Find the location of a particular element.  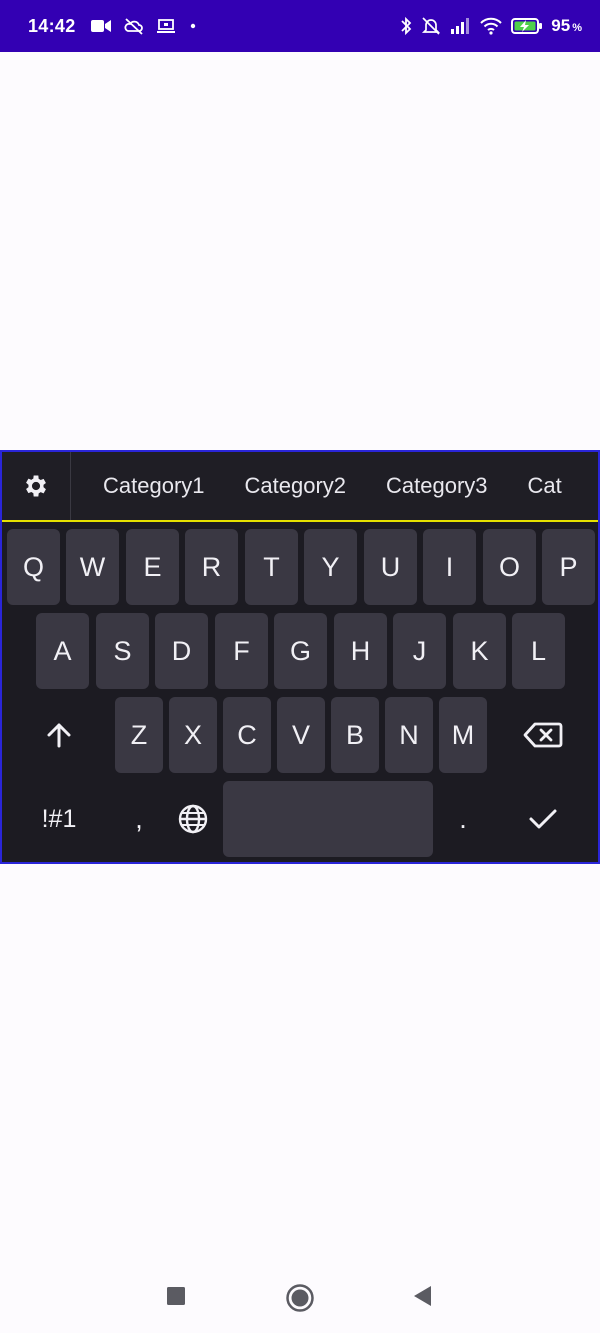

backspace-icon is located at coordinates (543, 735).